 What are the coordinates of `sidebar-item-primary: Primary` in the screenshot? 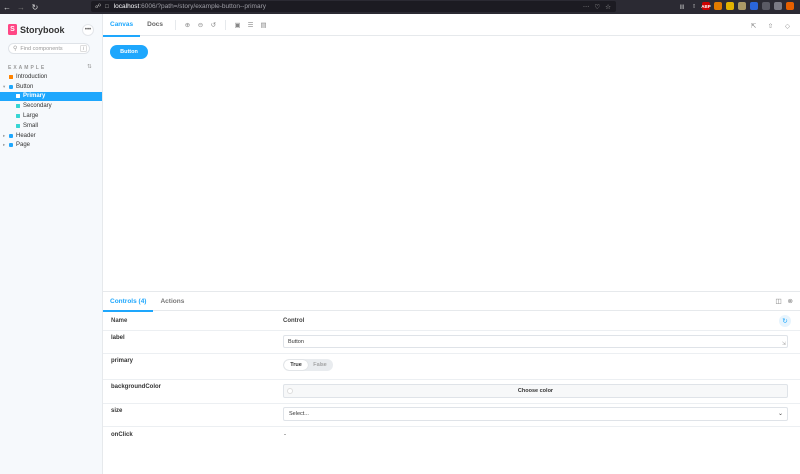 It's located at (51, 96).